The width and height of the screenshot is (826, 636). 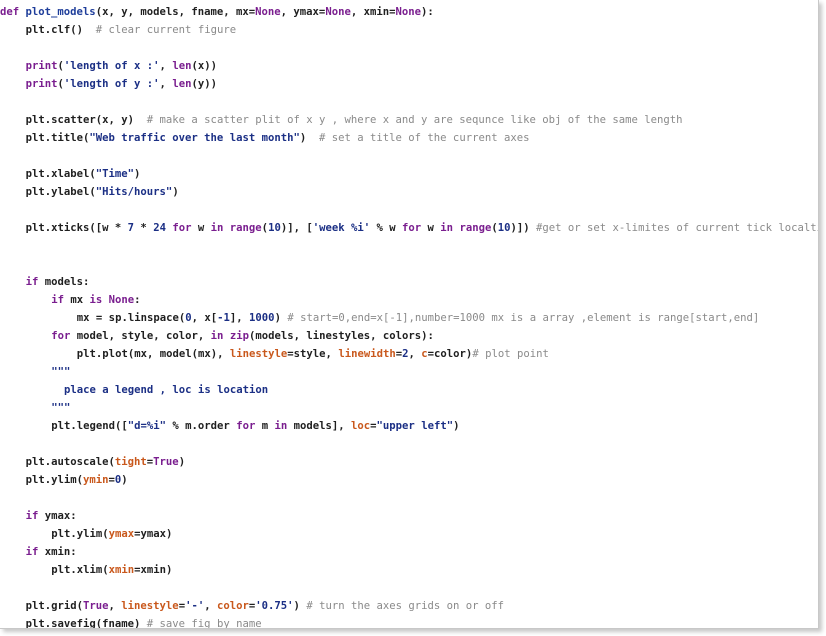 I want to click on code-token: plt.ylabel(, so click(x=60, y=192).